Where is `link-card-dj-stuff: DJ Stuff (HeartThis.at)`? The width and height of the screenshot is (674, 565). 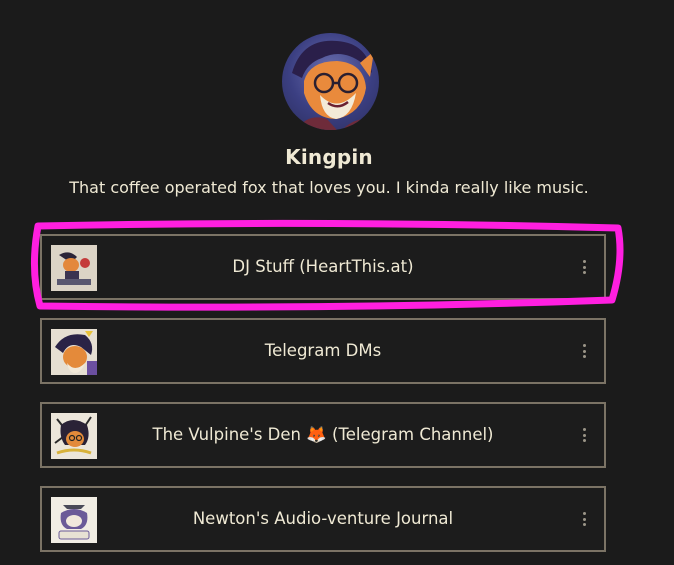
link-card-dj-stuff: DJ Stuff (HeartThis.at) is located at coordinates (323, 267).